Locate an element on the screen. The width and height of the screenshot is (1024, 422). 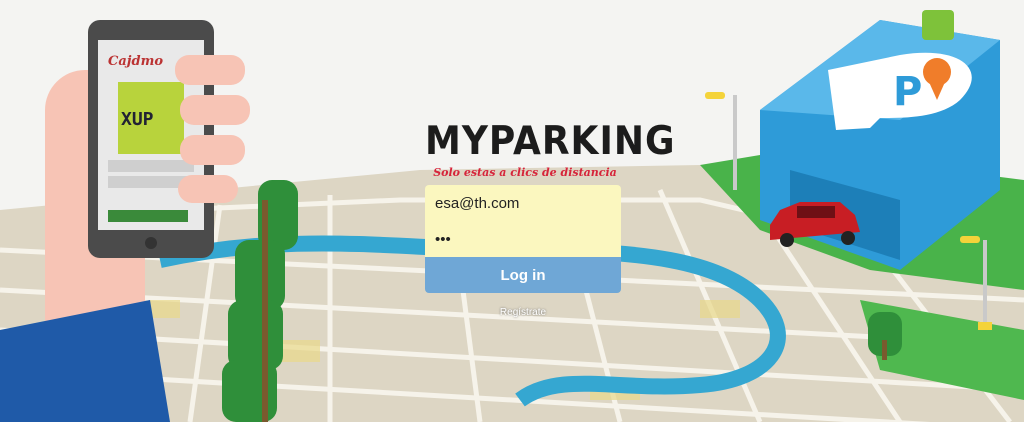
email-input is located at coordinates (523, 203).